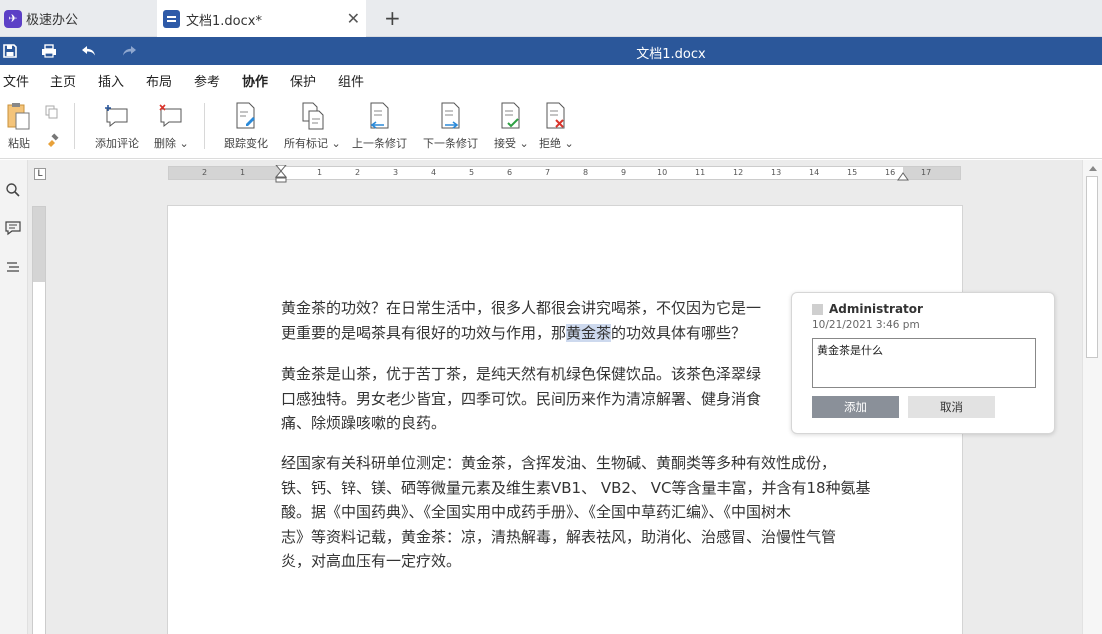 The width and height of the screenshot is (1102, 634). What do you see at coordinates (434, 172) in the screenshot?
I see `ruler-tick-label: 4` at bounding box center [434, 172].